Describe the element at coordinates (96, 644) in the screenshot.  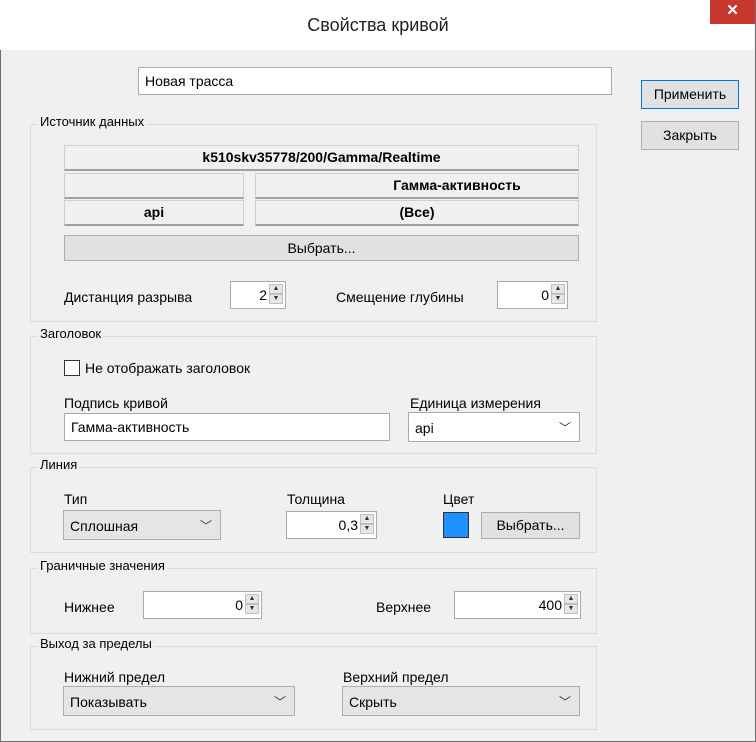
I see `overflow-group-label: Выход за пределы` at that location.